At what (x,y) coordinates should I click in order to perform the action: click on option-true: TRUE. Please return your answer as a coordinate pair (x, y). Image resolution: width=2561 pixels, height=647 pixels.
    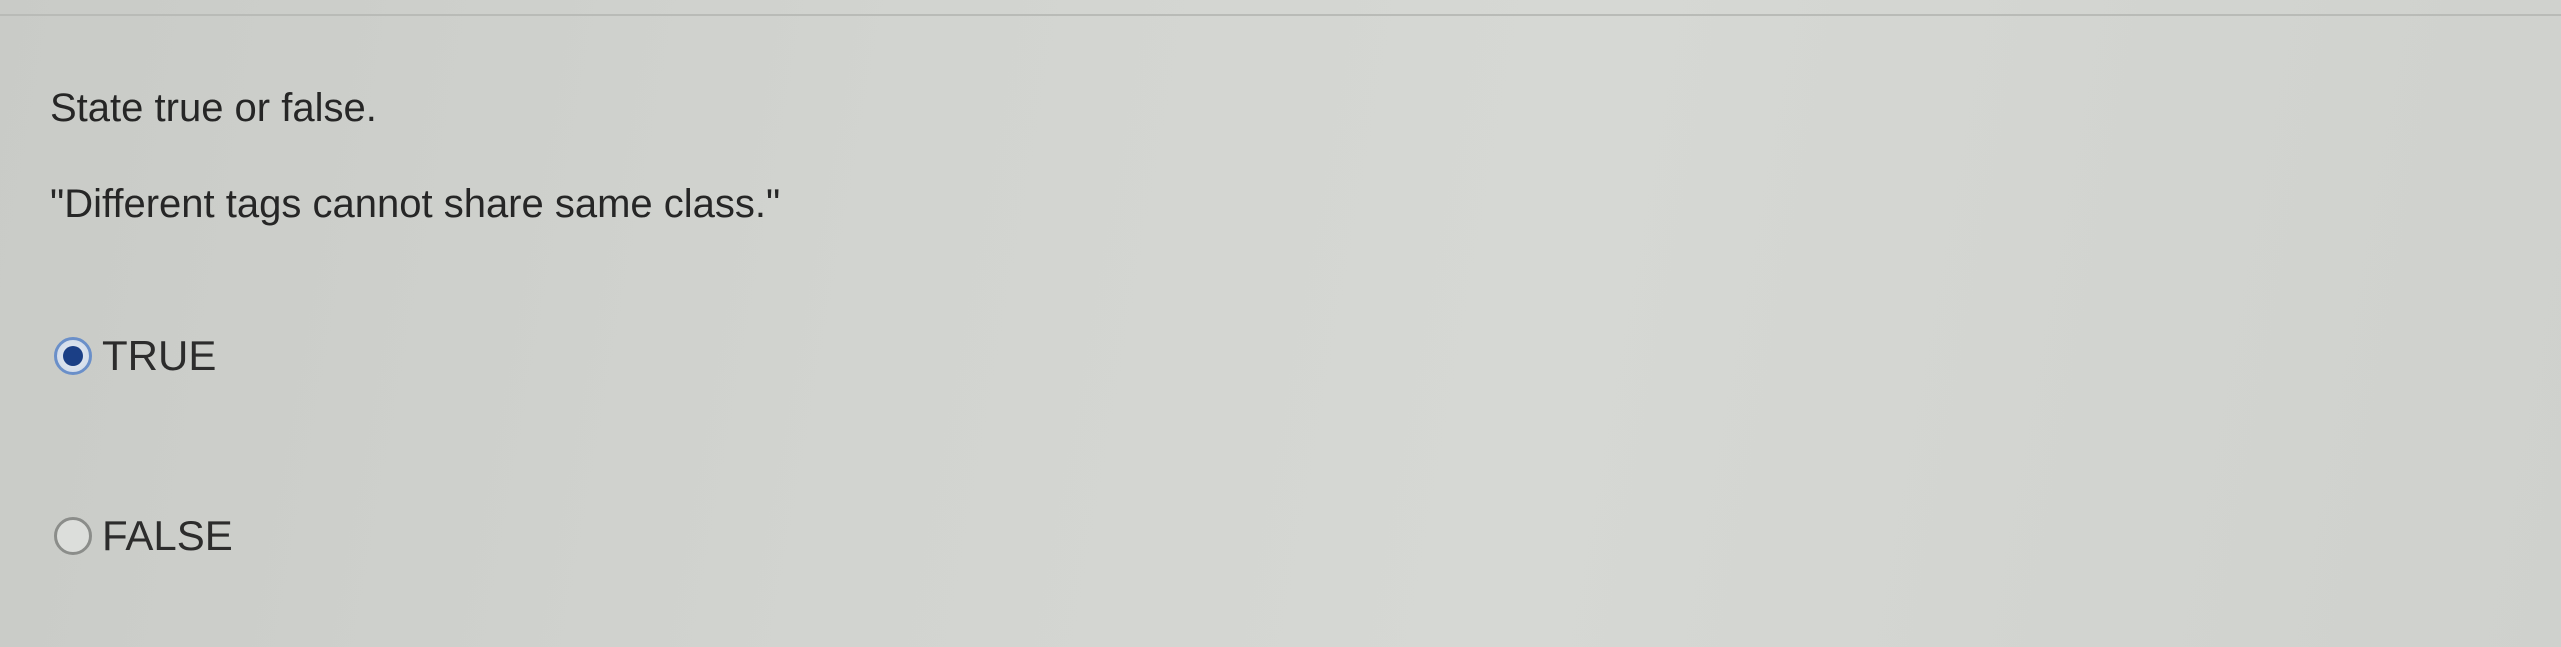
    Looking at the image, I should click on (135, 356).